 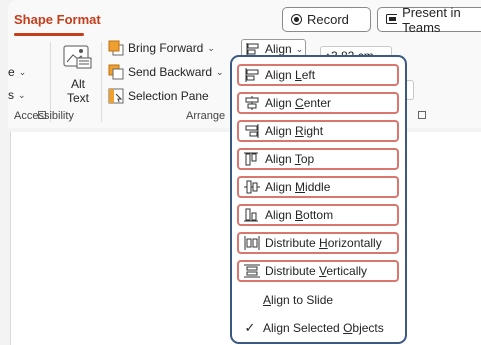 What do you see at coordinates (318, 159) in the screenshot?
I see `menu-align-top: Align Top` at bounding box center [318, 159].